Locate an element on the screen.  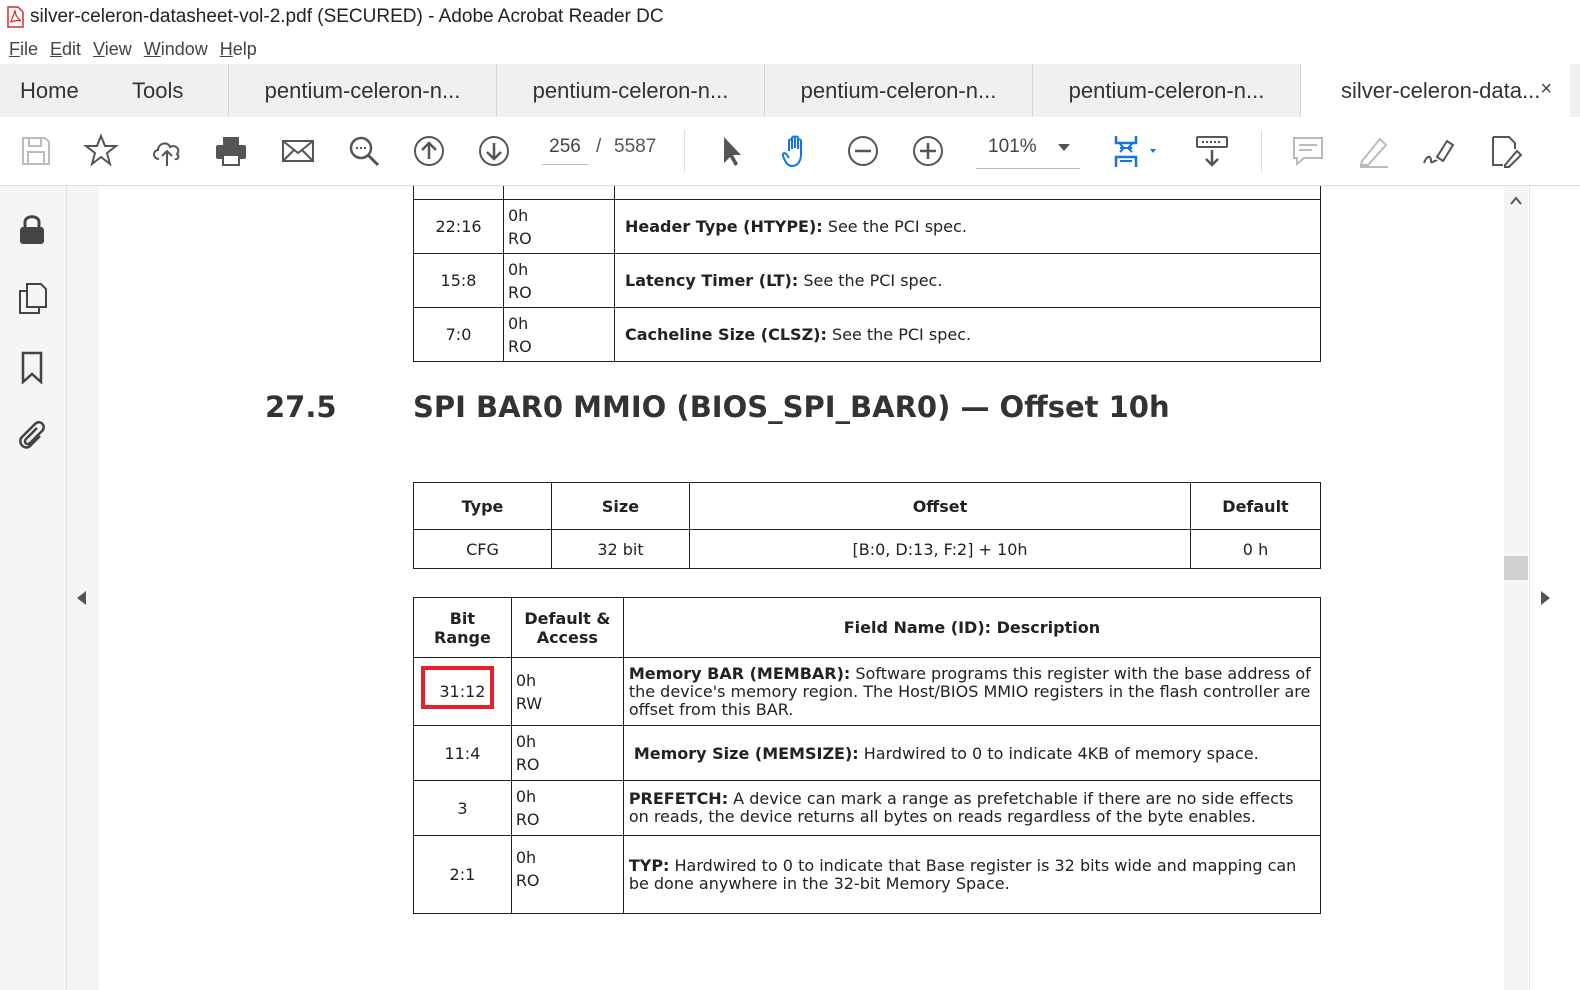
pages-icon is located at coordinates (32, 298).